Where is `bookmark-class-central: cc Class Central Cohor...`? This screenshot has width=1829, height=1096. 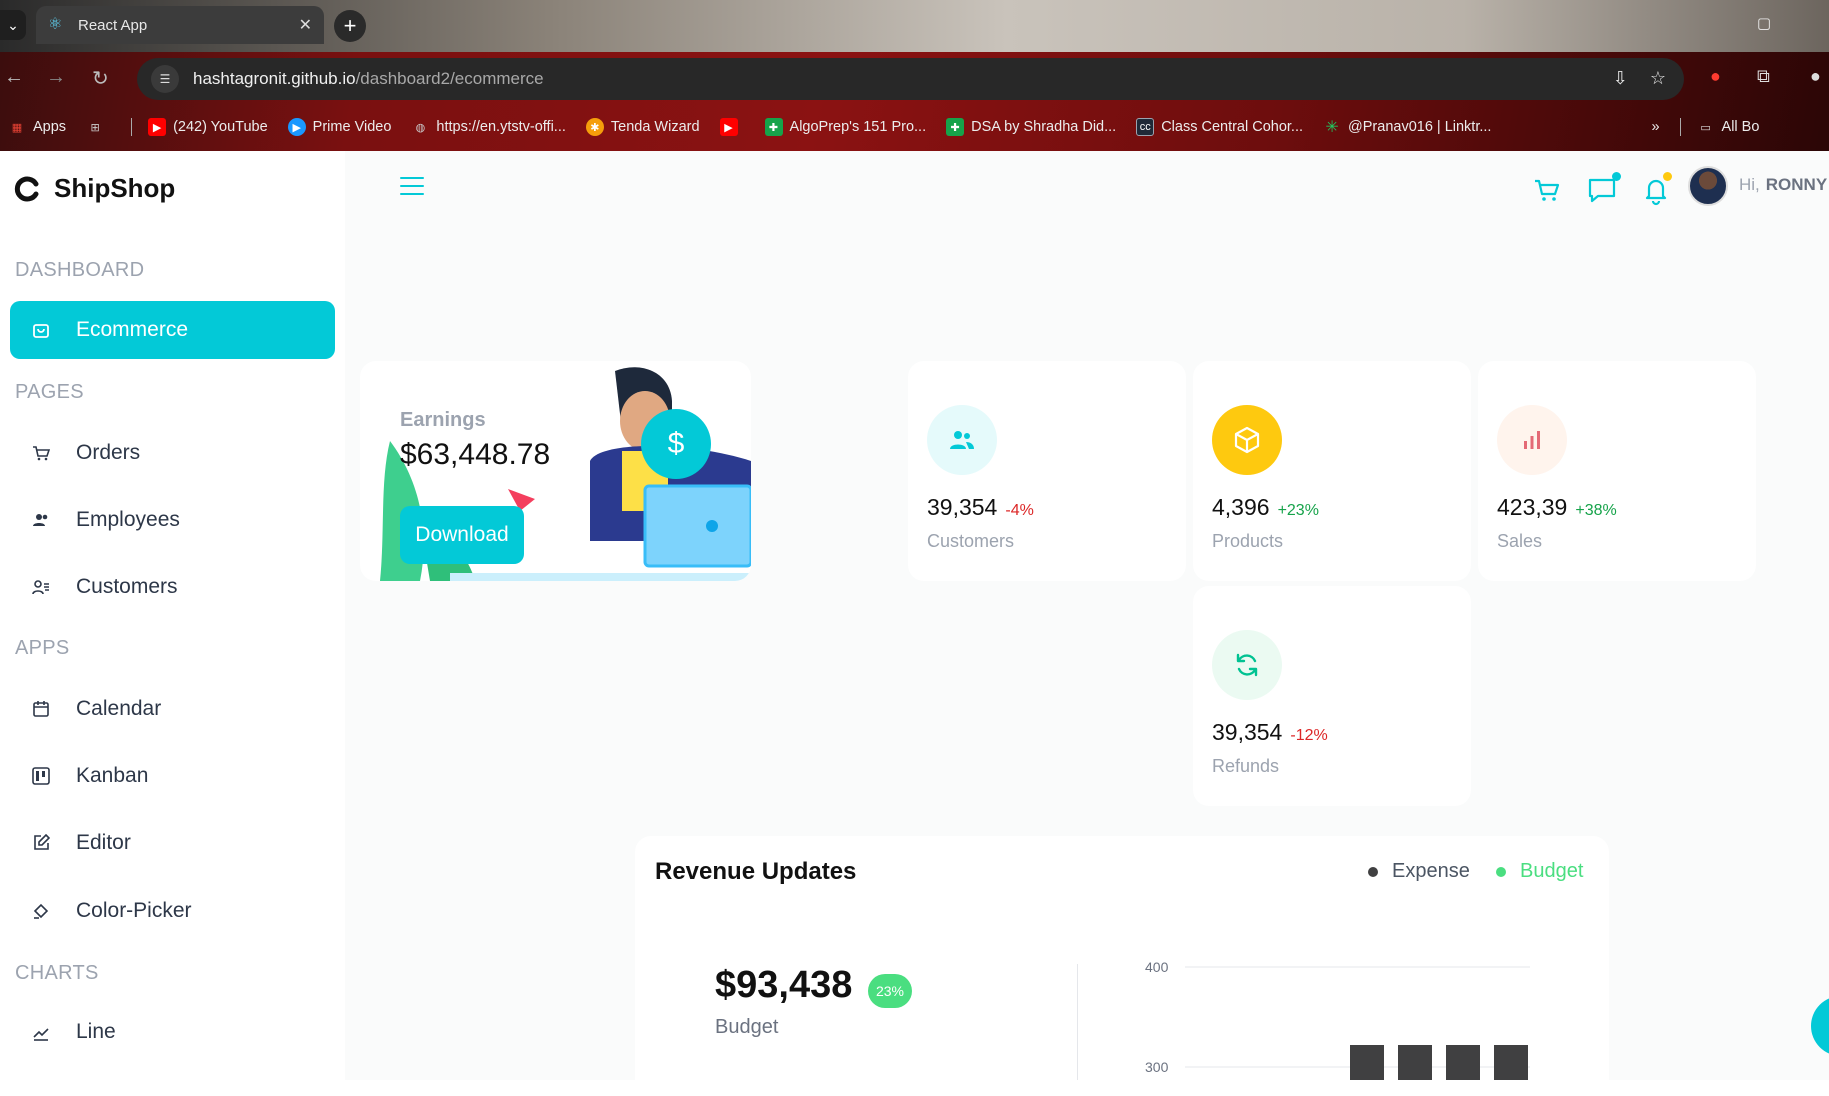
bookmark-class-central: cc Class Central Cohor... is located at coordinates (1219, 127).